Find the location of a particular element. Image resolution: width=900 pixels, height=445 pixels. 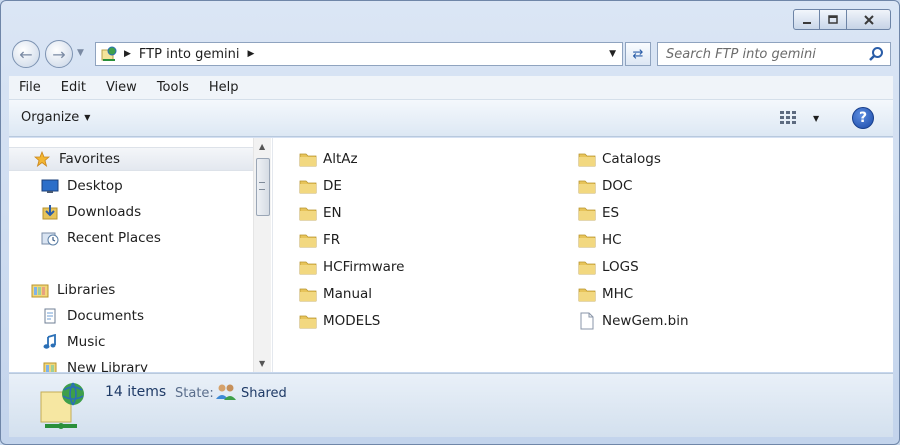

sidebar-item-libraries: Libraries is located at coordinates (73, 290).